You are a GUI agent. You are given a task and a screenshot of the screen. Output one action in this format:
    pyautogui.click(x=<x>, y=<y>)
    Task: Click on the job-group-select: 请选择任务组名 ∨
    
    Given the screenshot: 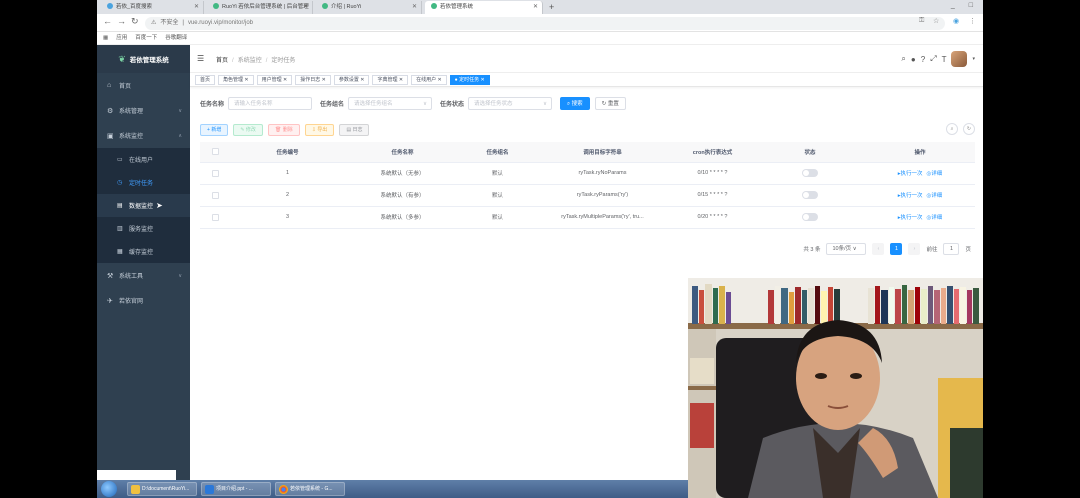 What is the action you would take?
    pyautogui.click(x=390, y=103)
    